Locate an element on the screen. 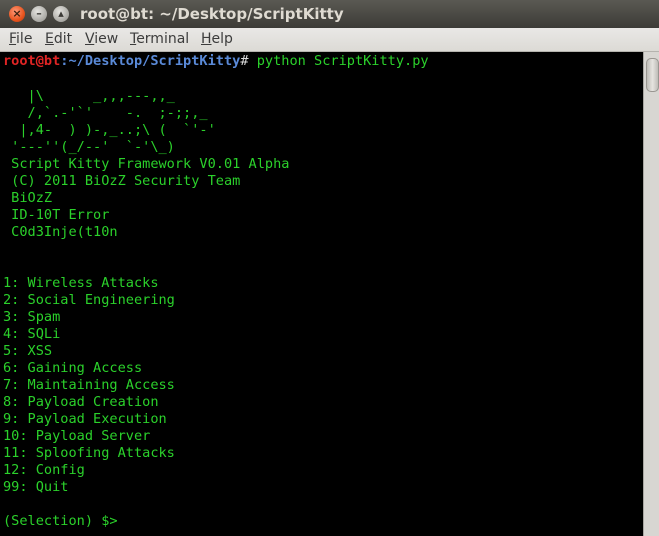 The image size is (659, 536). menu-view: View is located at coordinates (101, 39).